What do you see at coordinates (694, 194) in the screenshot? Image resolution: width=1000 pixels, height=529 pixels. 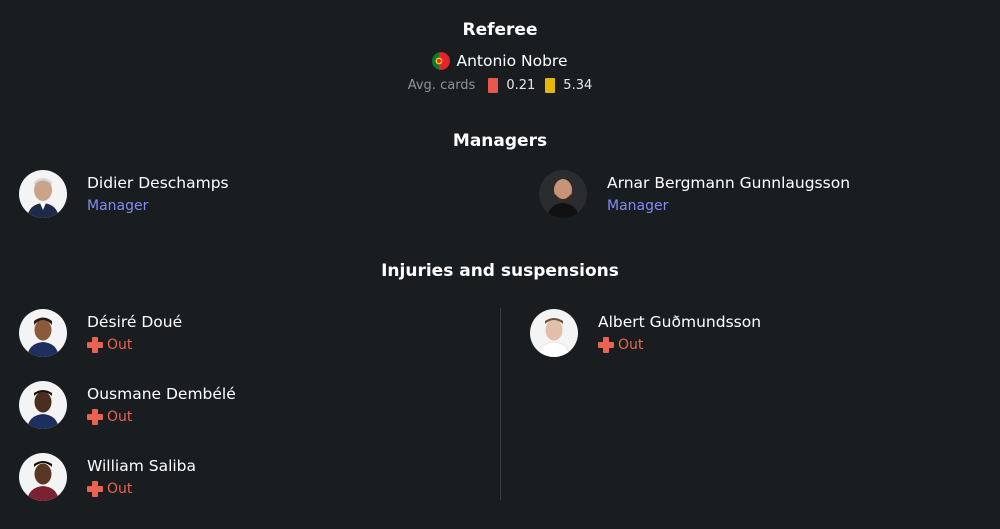 I see `manager-away: Arnar Bergmann Gunnlaugsson Manager` at bounding box center [694, 194].